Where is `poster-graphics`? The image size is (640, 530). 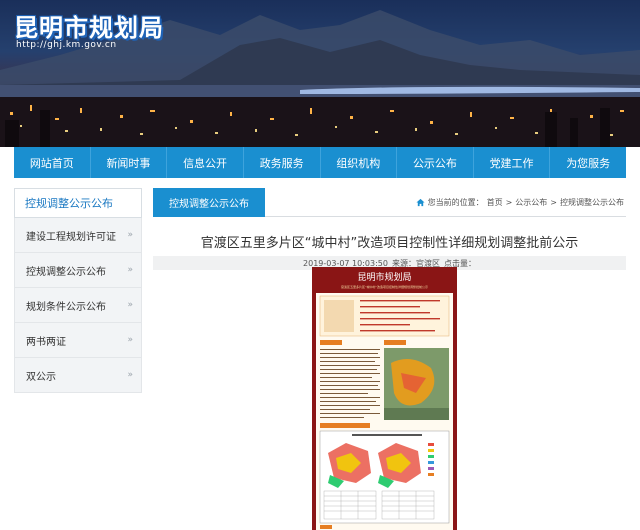
poster-graphics is located at coordinates (384, 412).